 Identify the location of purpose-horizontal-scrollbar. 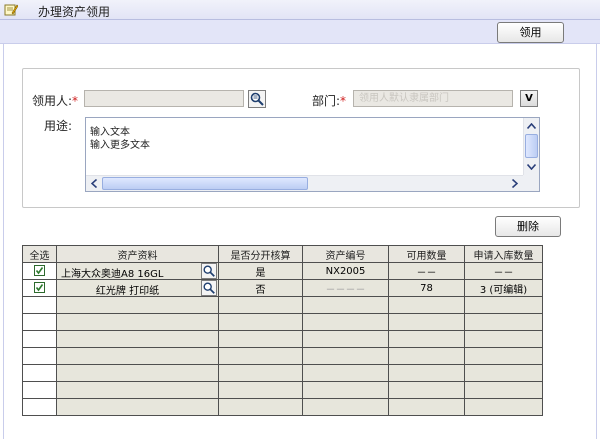
(305, 183).